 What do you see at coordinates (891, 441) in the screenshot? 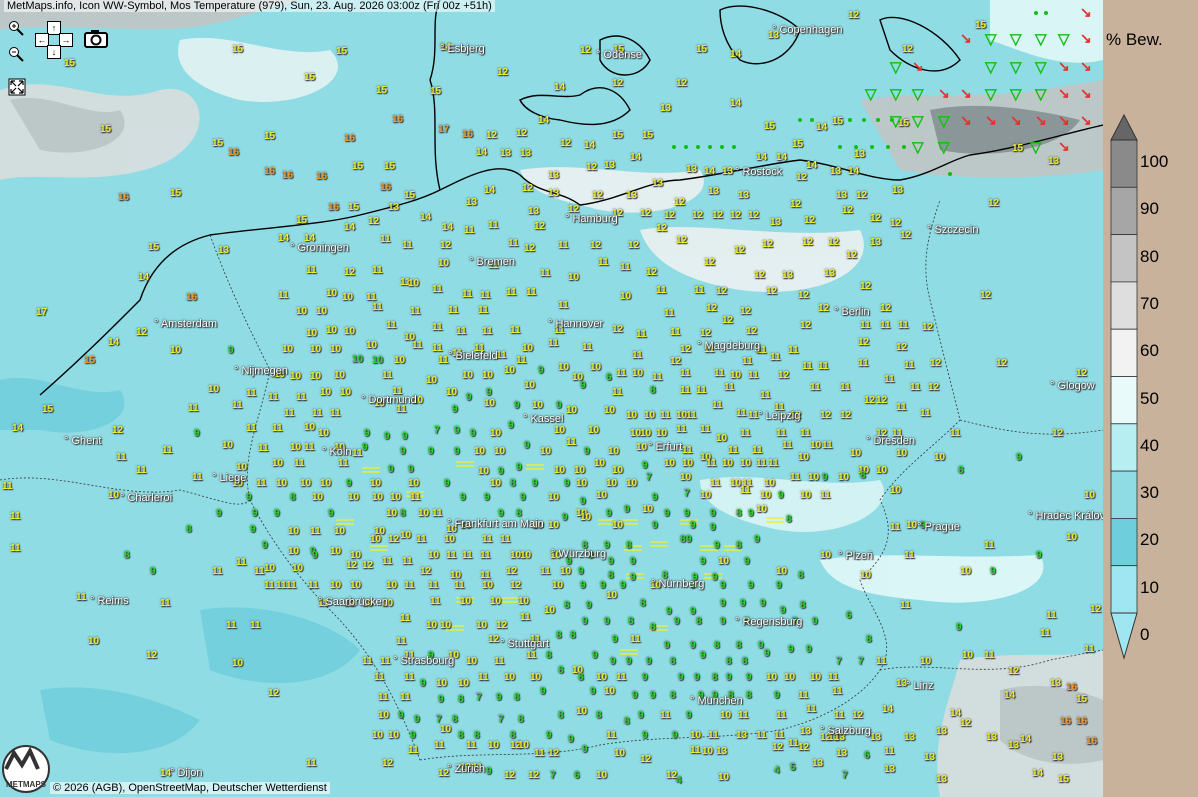
I see `city-label: ° Dresden` at bounding box center [891, 441].